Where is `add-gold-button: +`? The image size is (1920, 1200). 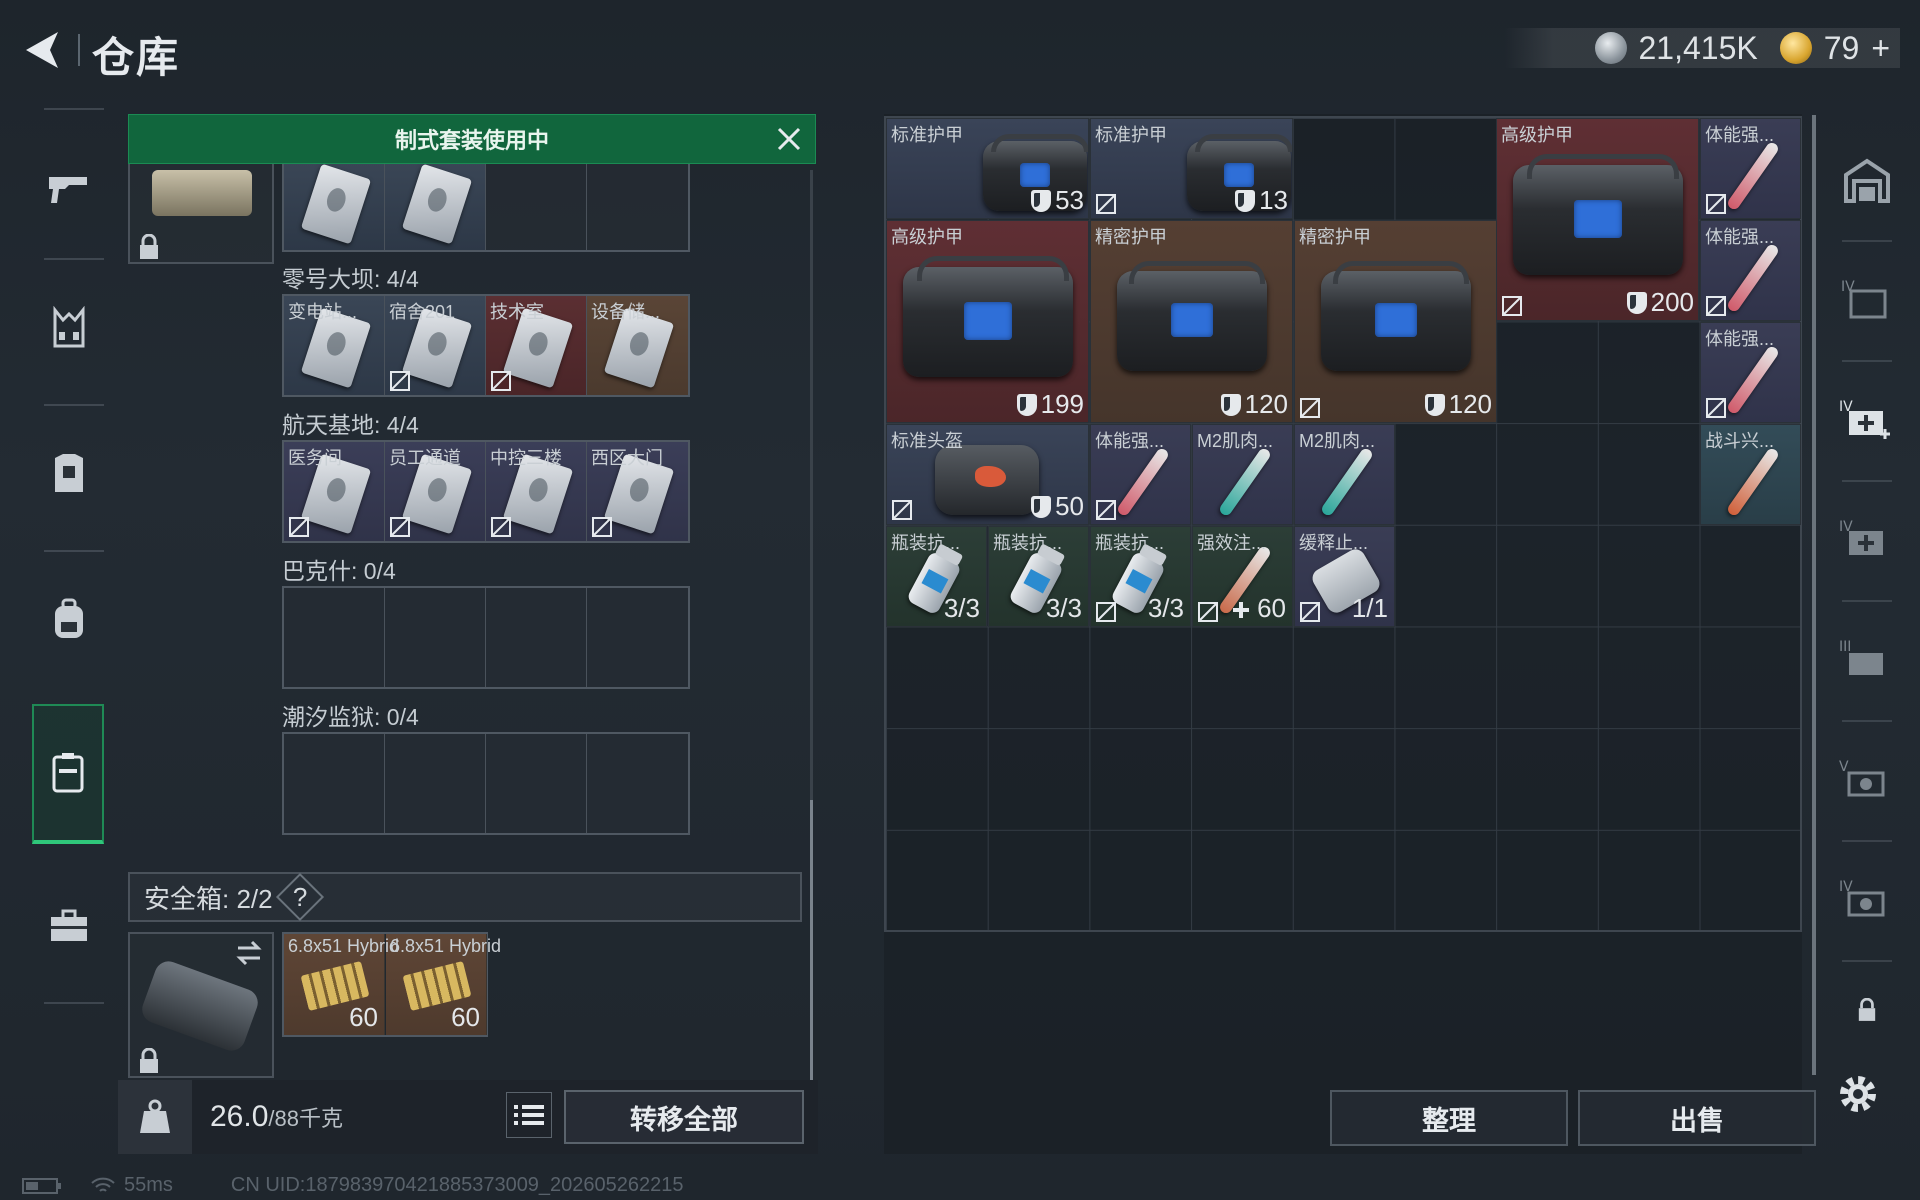 add-gold-button: + is located at coordinates (1880, 48).